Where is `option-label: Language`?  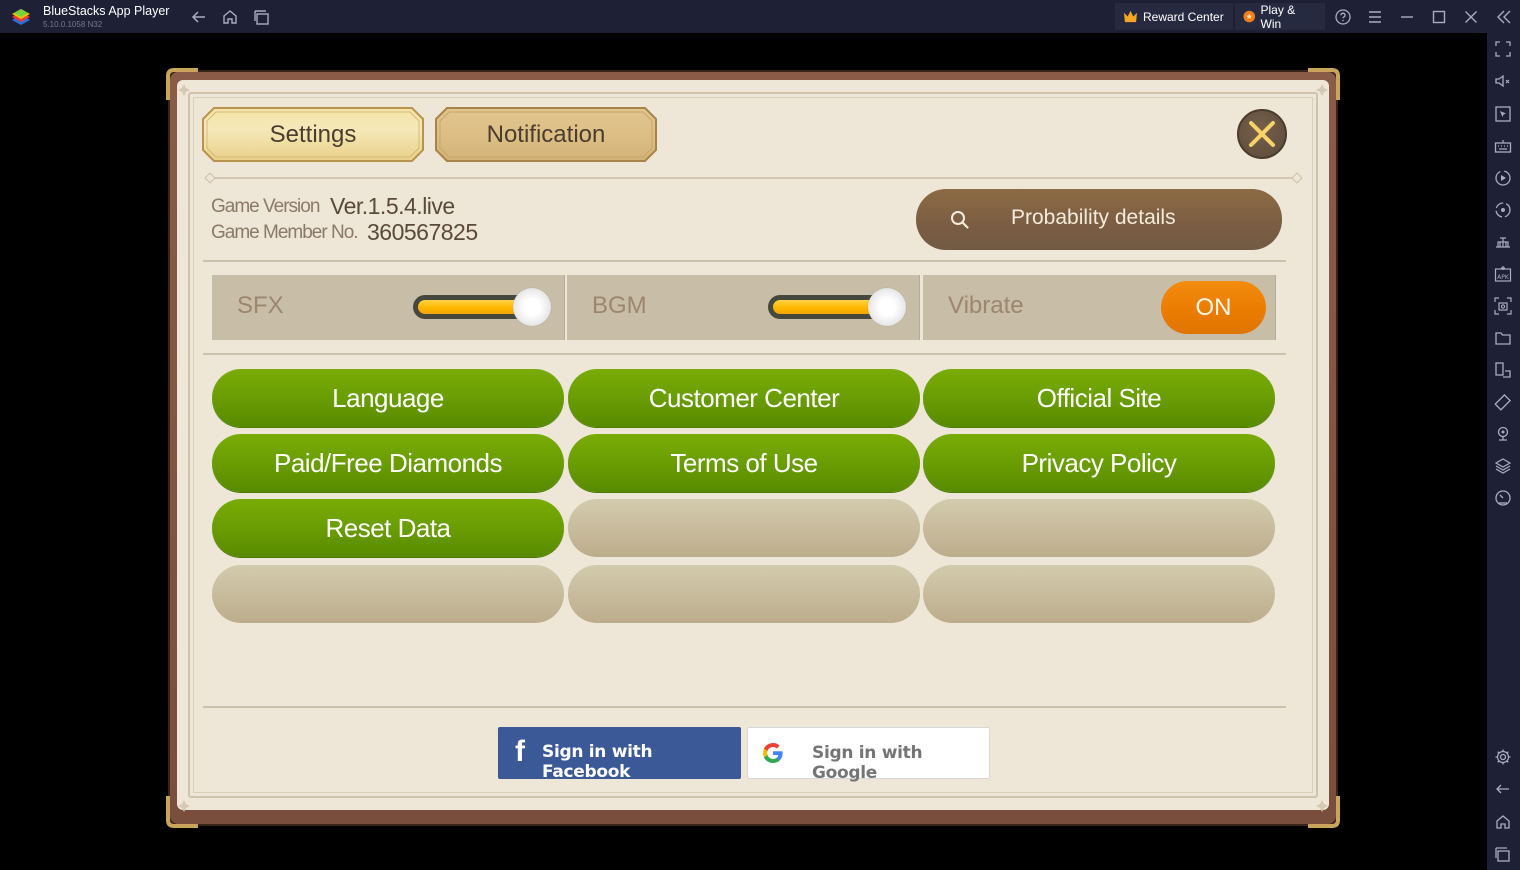 option-label: Language is located at coordinates (388, 397).